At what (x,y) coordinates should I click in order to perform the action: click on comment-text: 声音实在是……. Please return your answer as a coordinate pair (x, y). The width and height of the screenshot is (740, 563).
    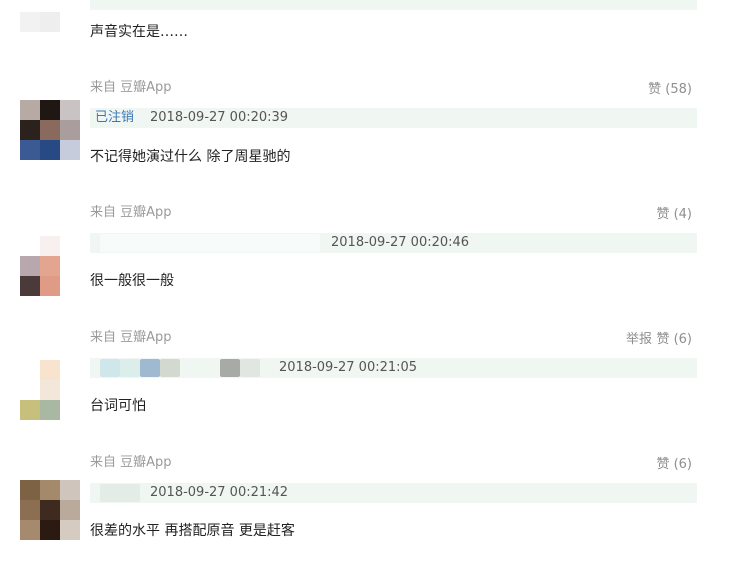
    Looking at the image, I should click on (139, 32).